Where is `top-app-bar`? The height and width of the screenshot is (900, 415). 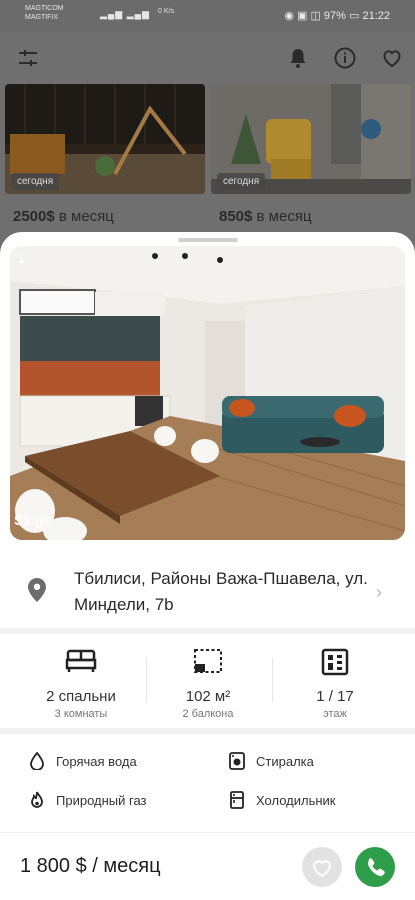
top-app-bar is located at coordinates (207, 58).